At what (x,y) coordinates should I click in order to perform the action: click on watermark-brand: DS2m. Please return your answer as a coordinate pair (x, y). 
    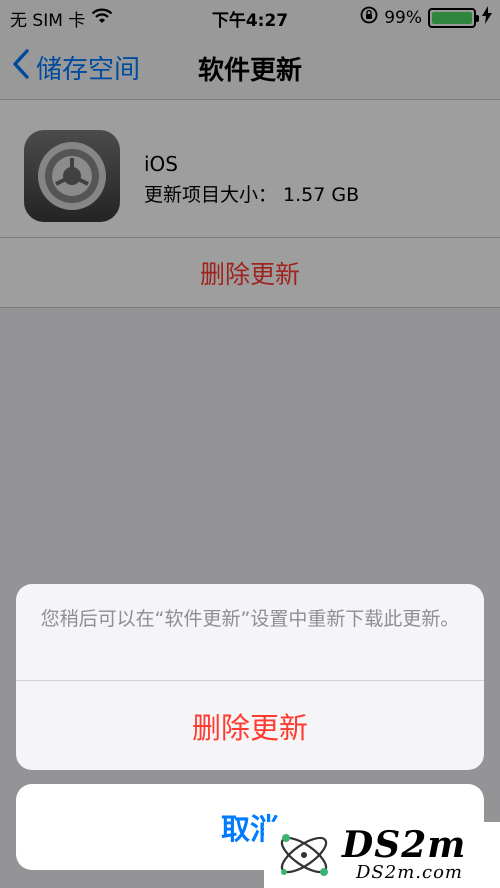
    Looking at the image, I should click on (404, 845).